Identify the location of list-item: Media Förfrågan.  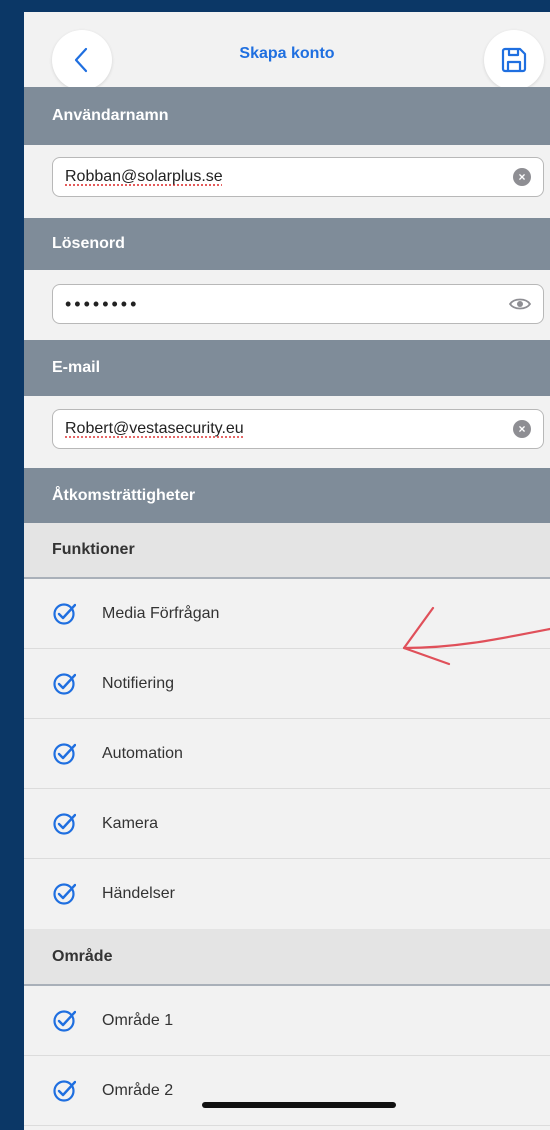
(287, 614).